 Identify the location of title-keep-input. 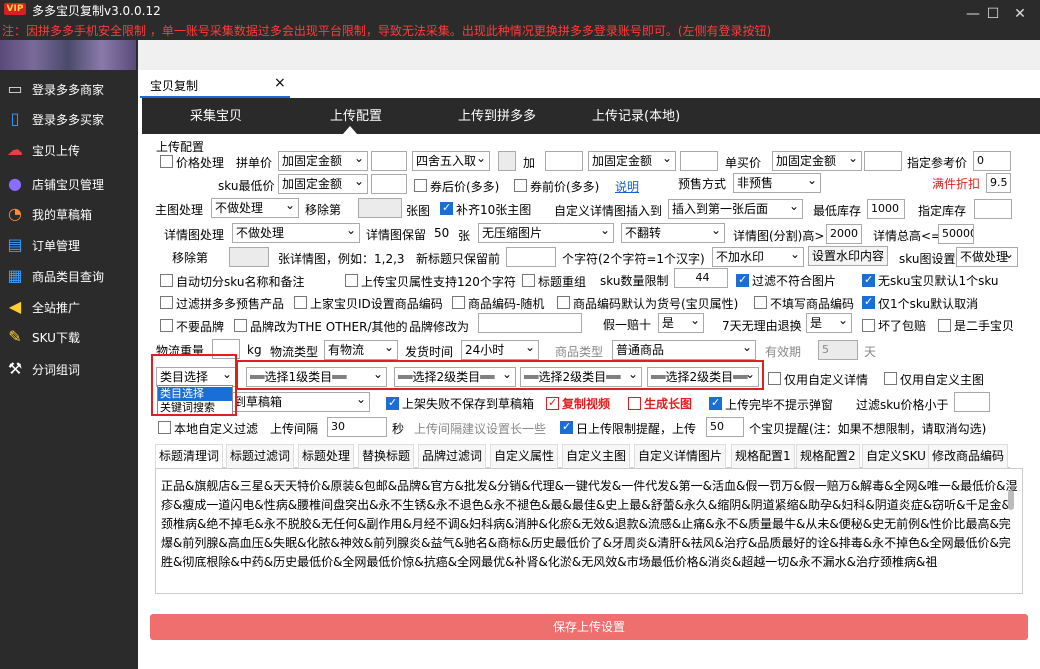
(531, 257).